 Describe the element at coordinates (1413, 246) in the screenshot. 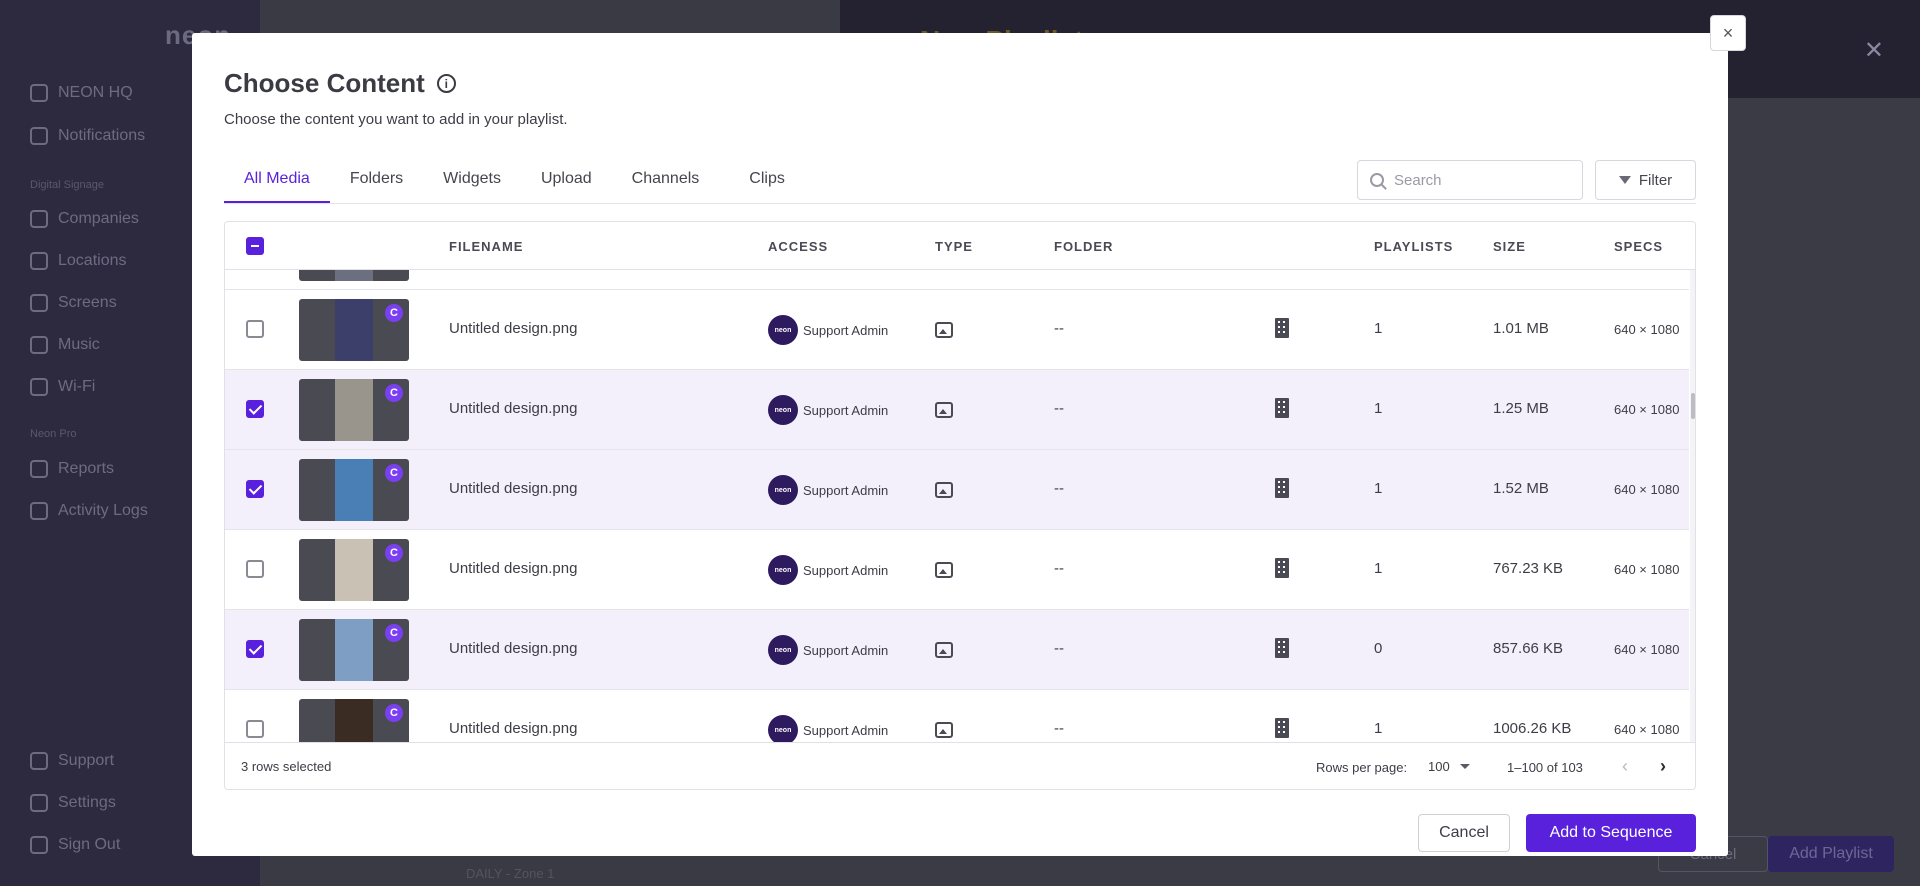

I see `column-playlists: PLAYLISTS` at that location.